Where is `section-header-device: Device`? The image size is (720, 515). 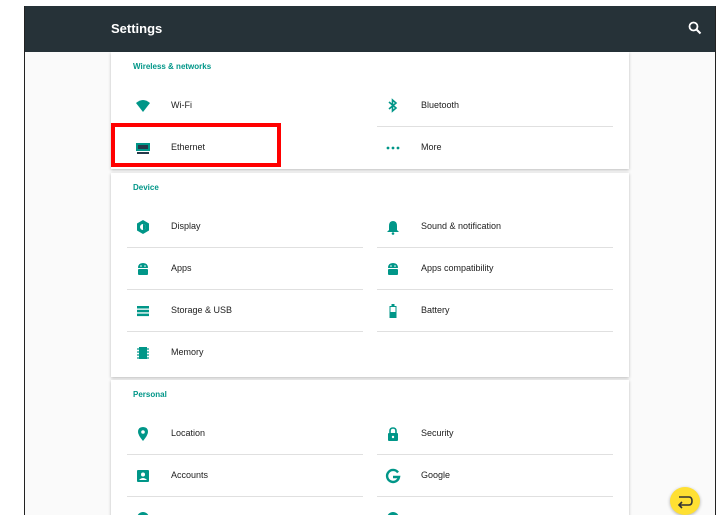 section-header-device: Device is located at coordinates (146, 187).